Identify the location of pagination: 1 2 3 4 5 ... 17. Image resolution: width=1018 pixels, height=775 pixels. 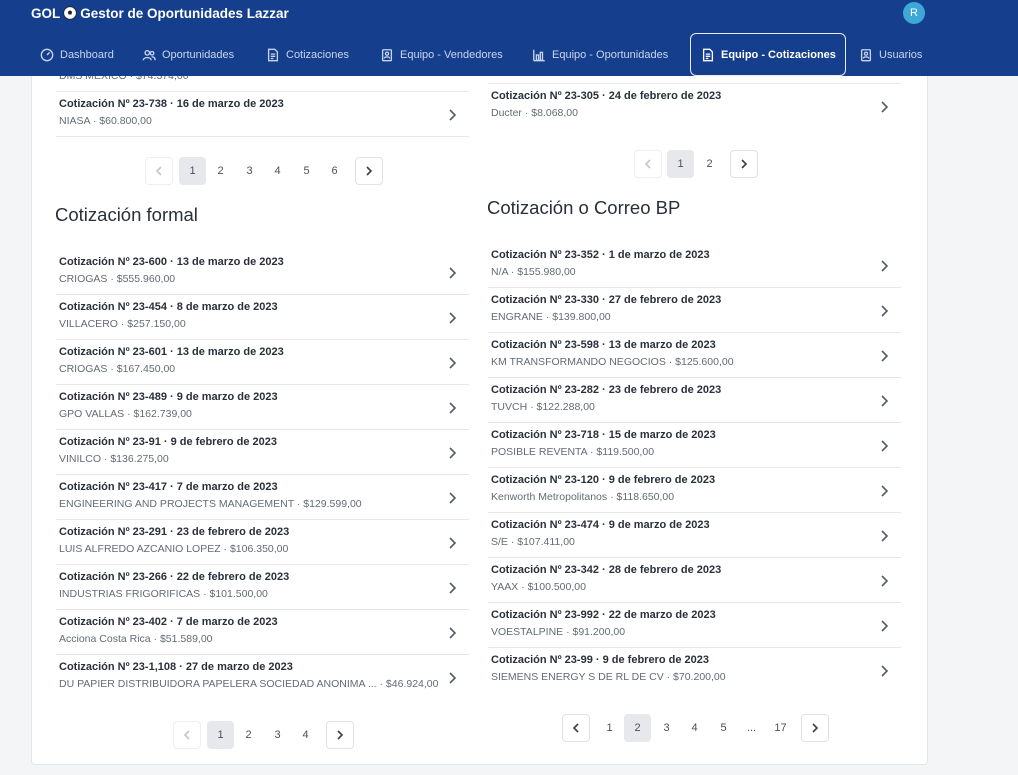
(696, 728).